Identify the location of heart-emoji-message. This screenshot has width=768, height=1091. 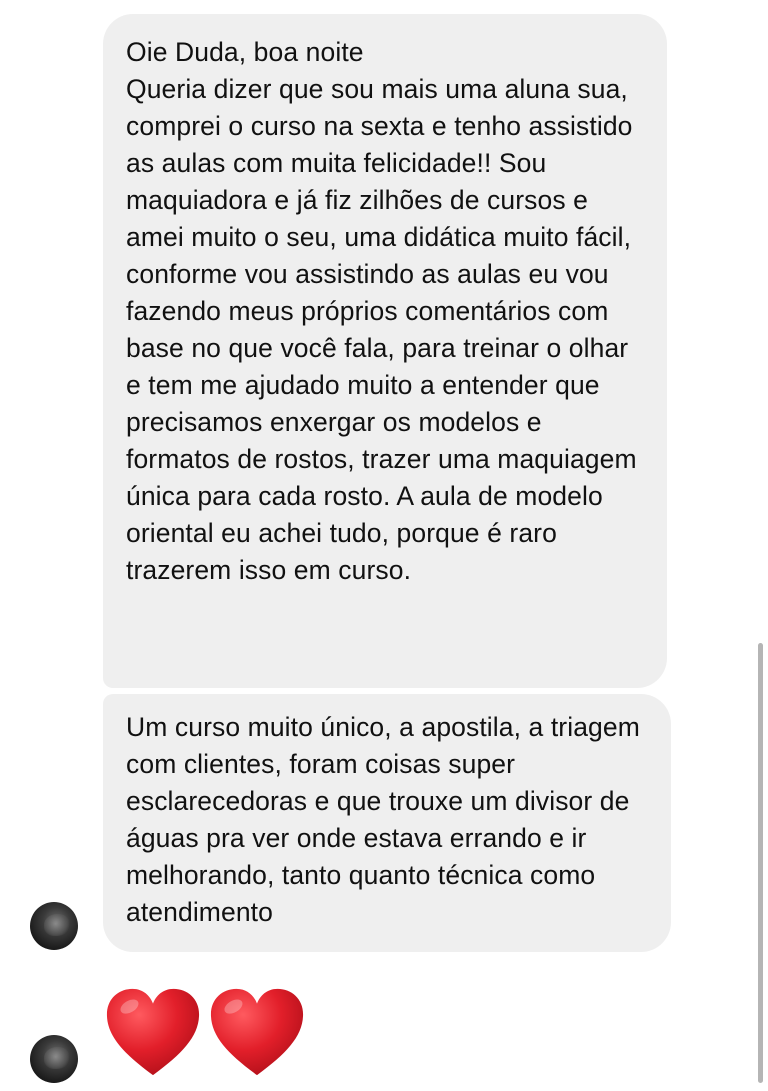
(205, 1034).